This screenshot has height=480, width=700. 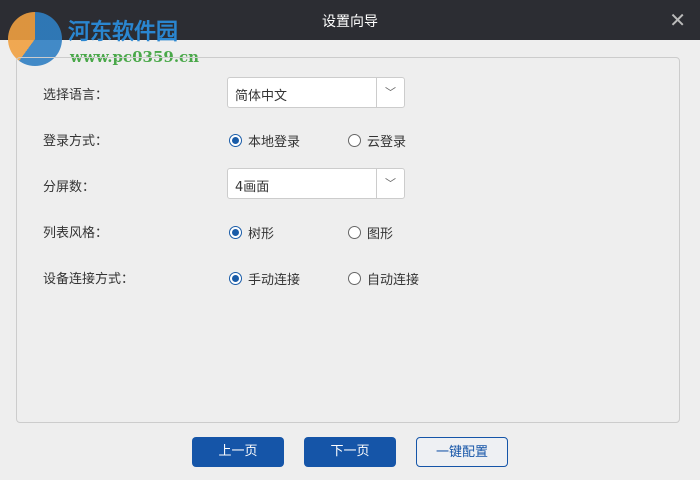 I want to click on login-radio-cloud: 云登录, so click(x=377, y=140).